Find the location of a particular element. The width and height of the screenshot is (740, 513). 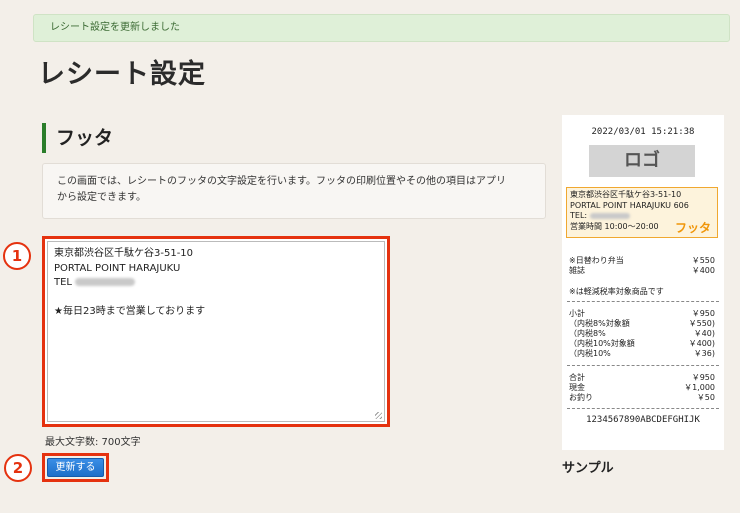

resize-grip-icon is located at coordinates (378, 415).